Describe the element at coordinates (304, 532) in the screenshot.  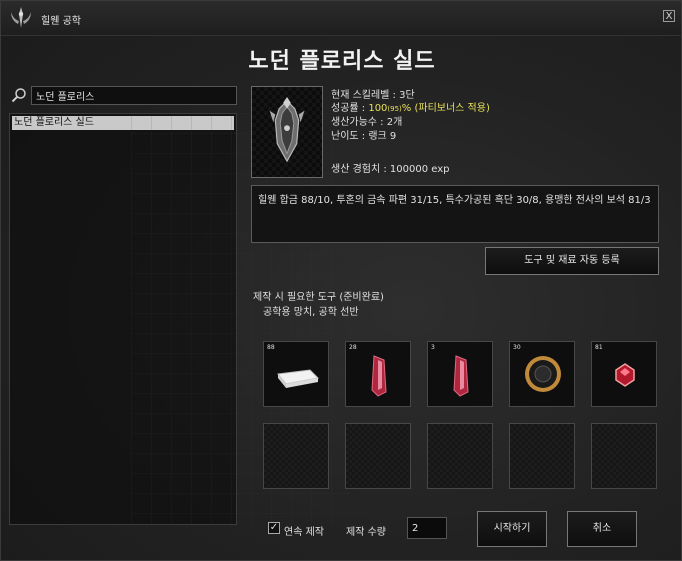
I see `continuous-craft-label: 연속 제작` at that location.